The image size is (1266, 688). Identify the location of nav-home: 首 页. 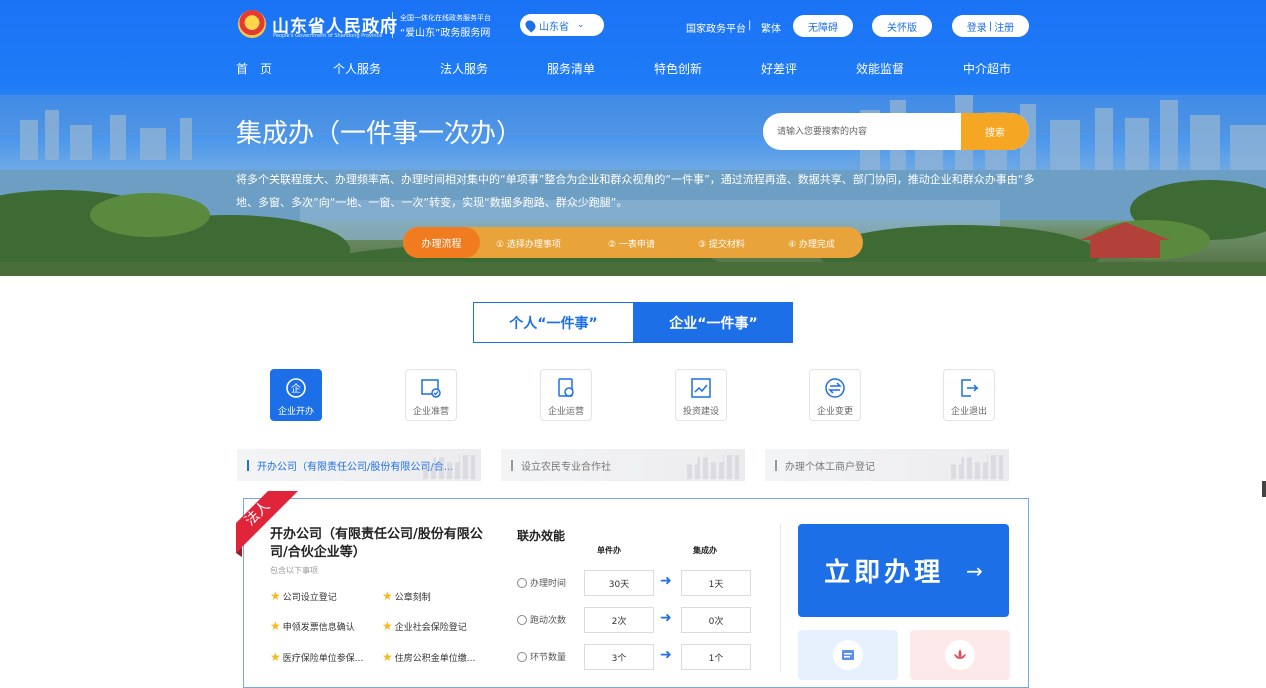
(254, 68).